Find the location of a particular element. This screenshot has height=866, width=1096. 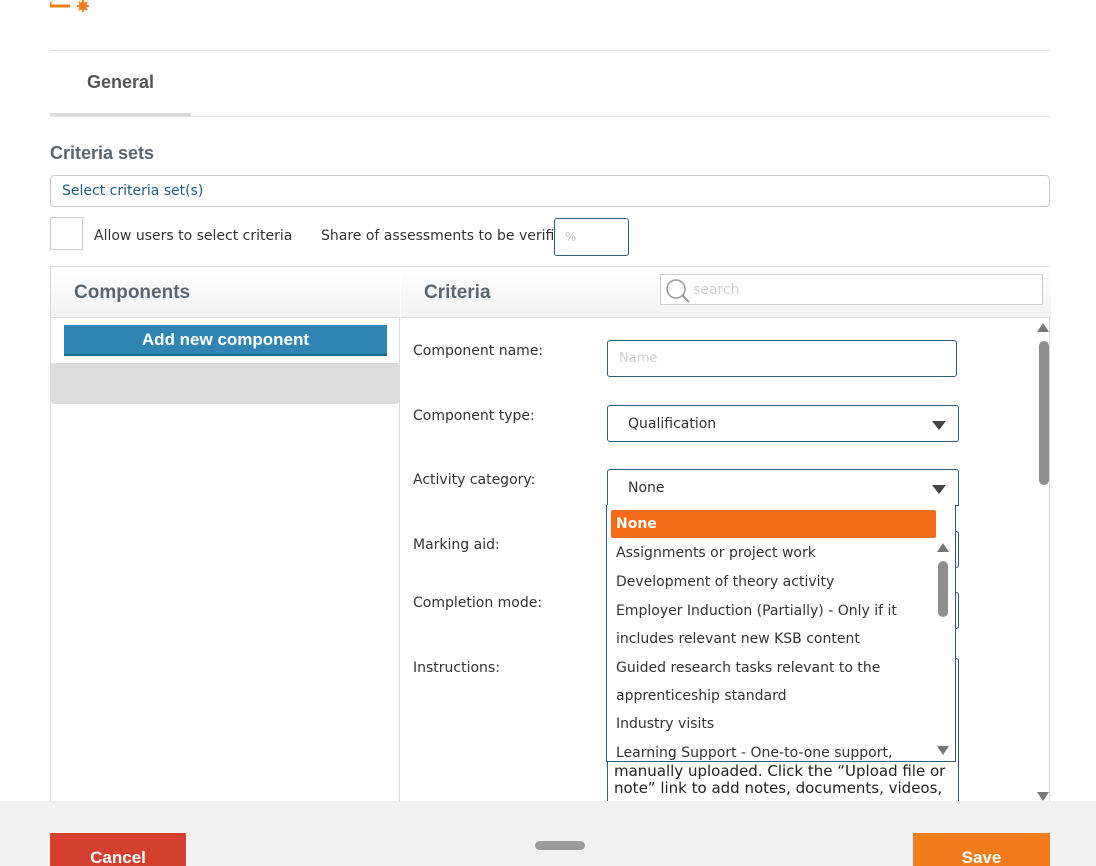

criteria-search-input is located at coordinates (863, 290).